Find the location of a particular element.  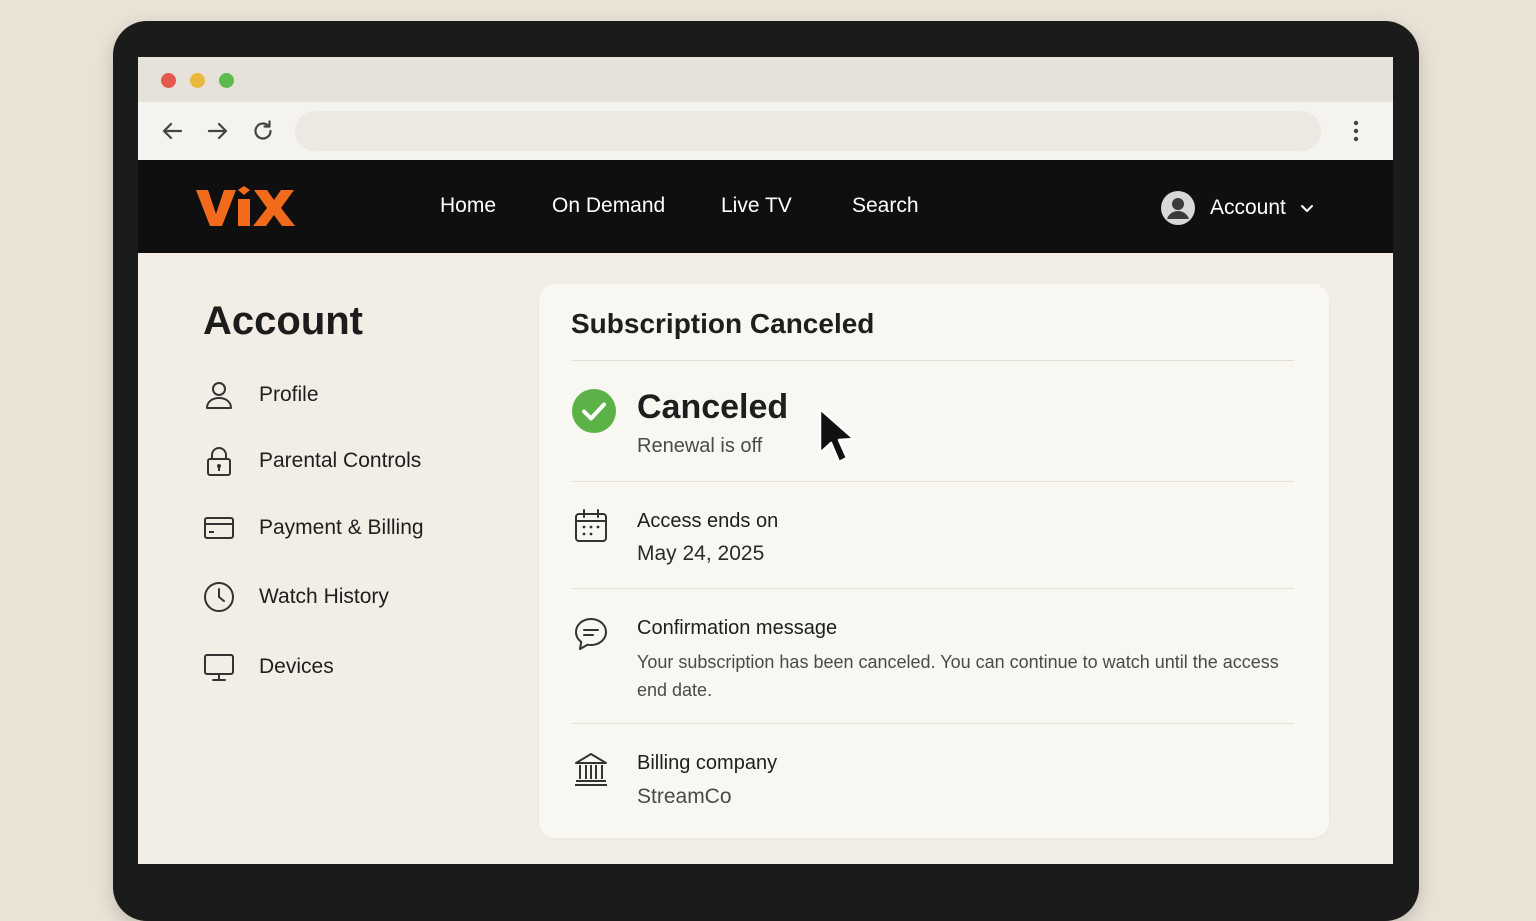

sidebar-item-label: Payment & Billing is located at coordinates (341, 527).